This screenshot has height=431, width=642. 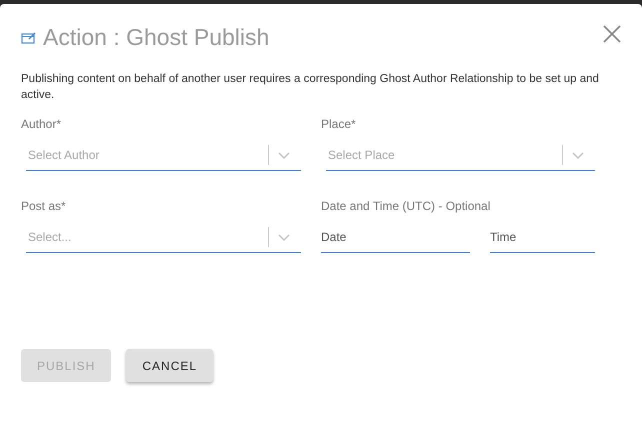 I want to click on description: Publishing content on behalf of another user requires a corresponding Ghost Author Relationship to be set up and active., so click(x=310, y=87).